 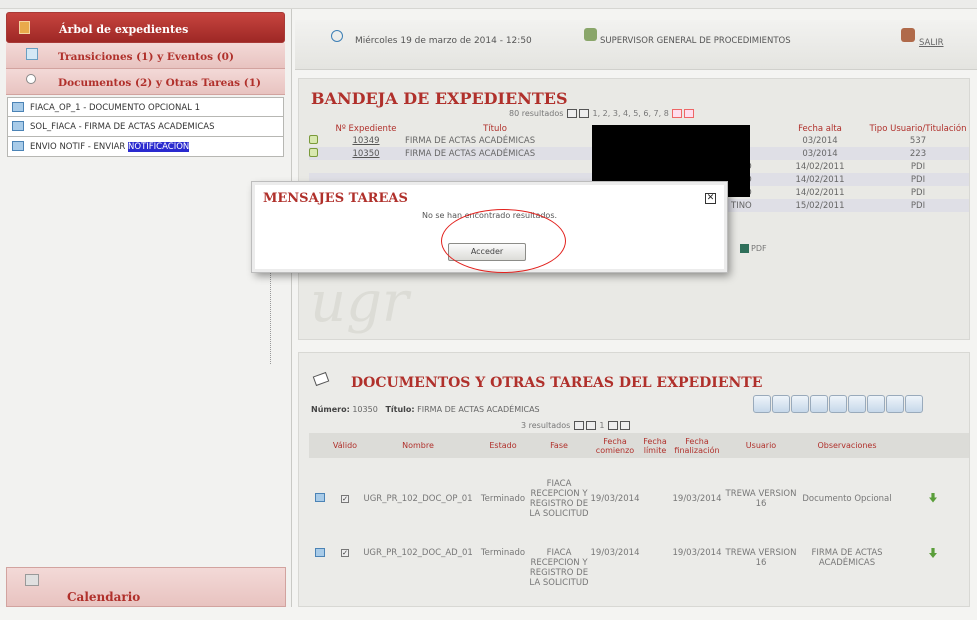 What do you see at coordinates (418, 553) in the screenshot?
I see `cell-name: UGR_PR_102_DOC_AD_01` at bounding box center [418, 553].